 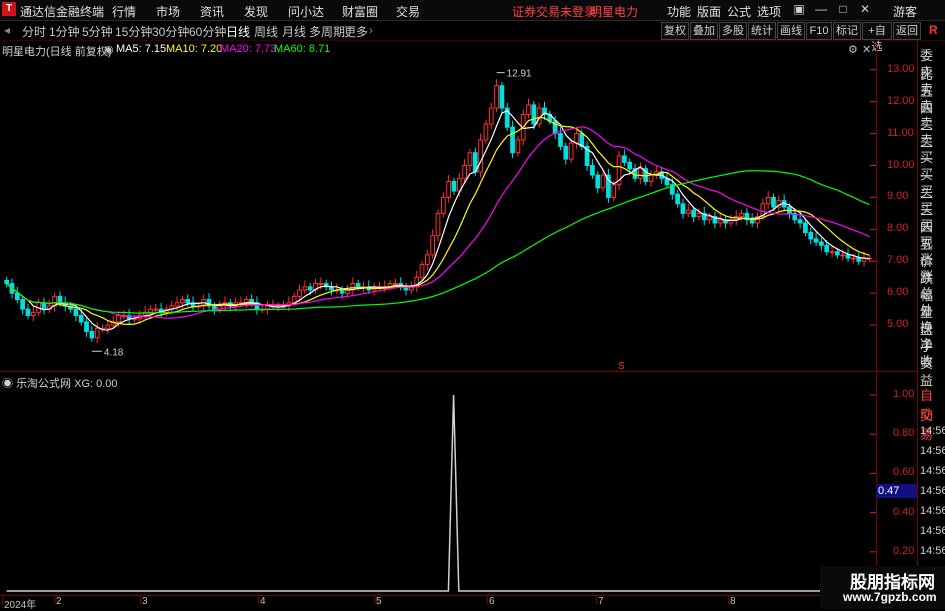 I want to click on menu-xuanxiang: 选项, so click(x=769, y=11).